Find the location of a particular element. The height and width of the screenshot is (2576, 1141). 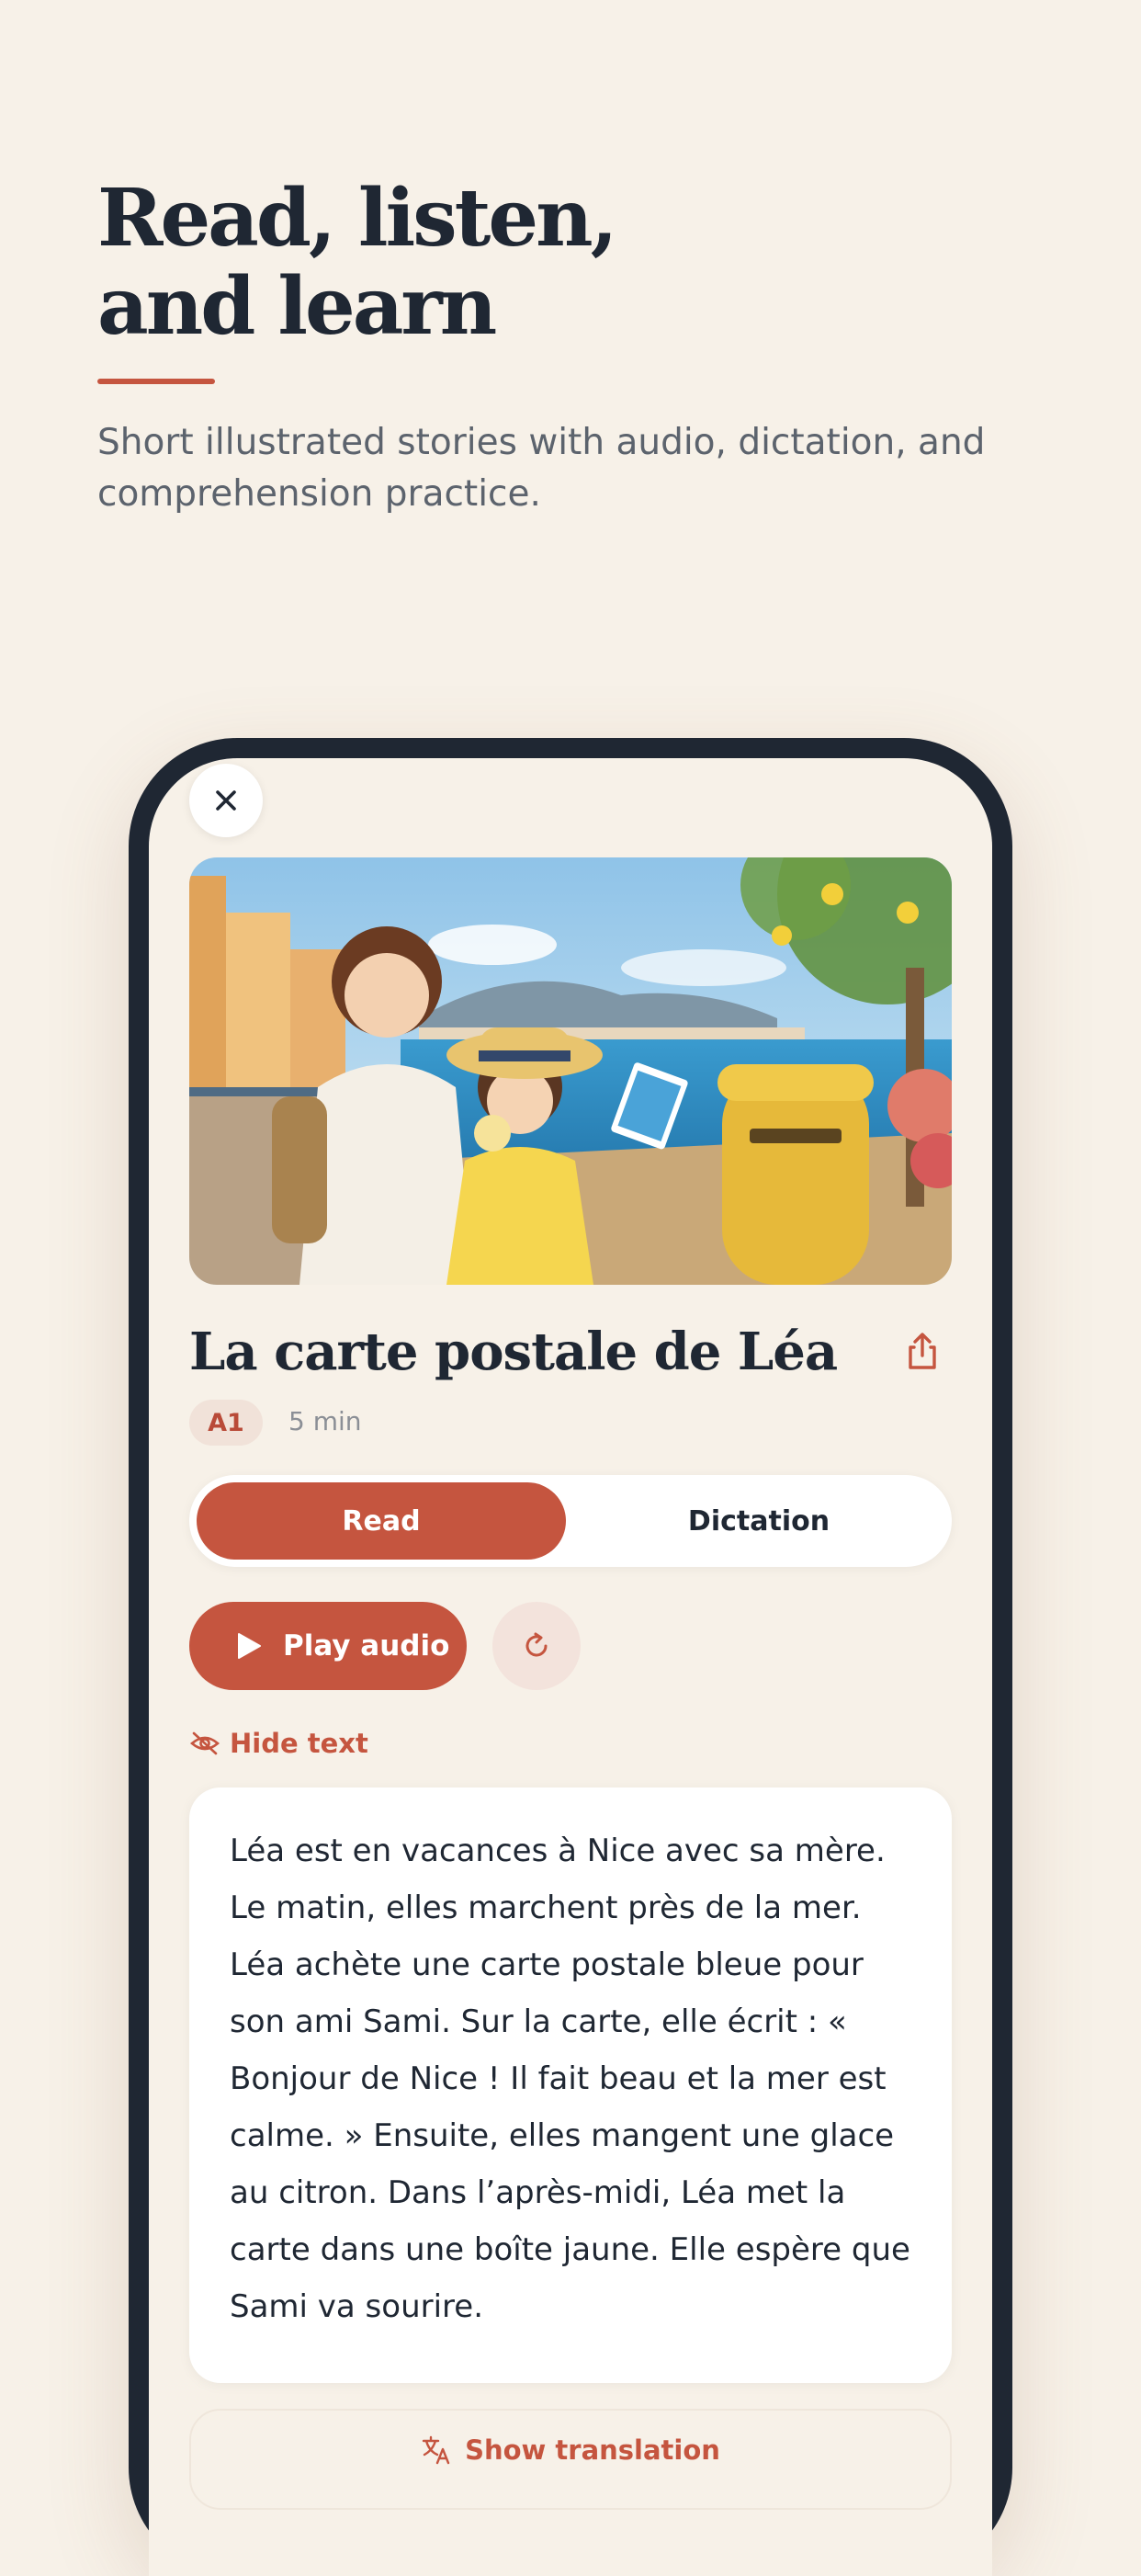

share-icon is located at coordinates (922, 1351).